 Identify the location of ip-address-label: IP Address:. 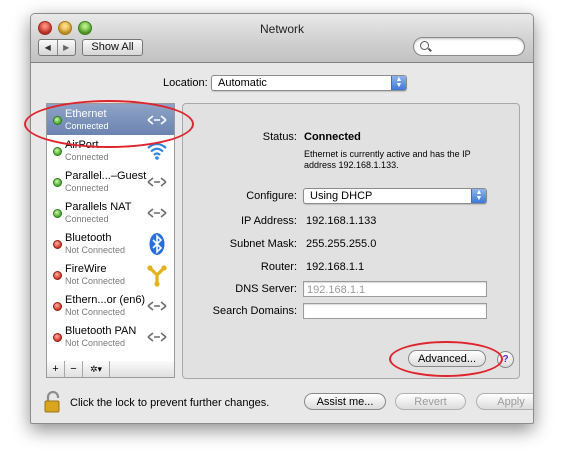
(268, 221).